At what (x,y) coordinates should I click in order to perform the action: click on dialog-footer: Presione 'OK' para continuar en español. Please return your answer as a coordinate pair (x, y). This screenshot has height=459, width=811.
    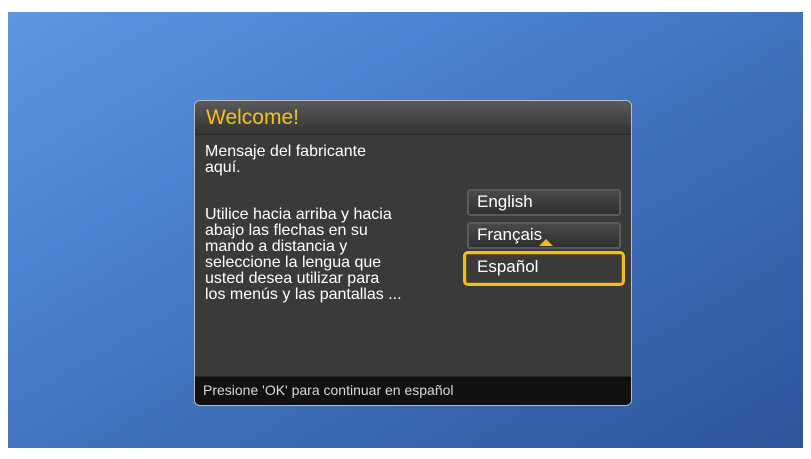
    Looking at the image, I should click on (413, 390).